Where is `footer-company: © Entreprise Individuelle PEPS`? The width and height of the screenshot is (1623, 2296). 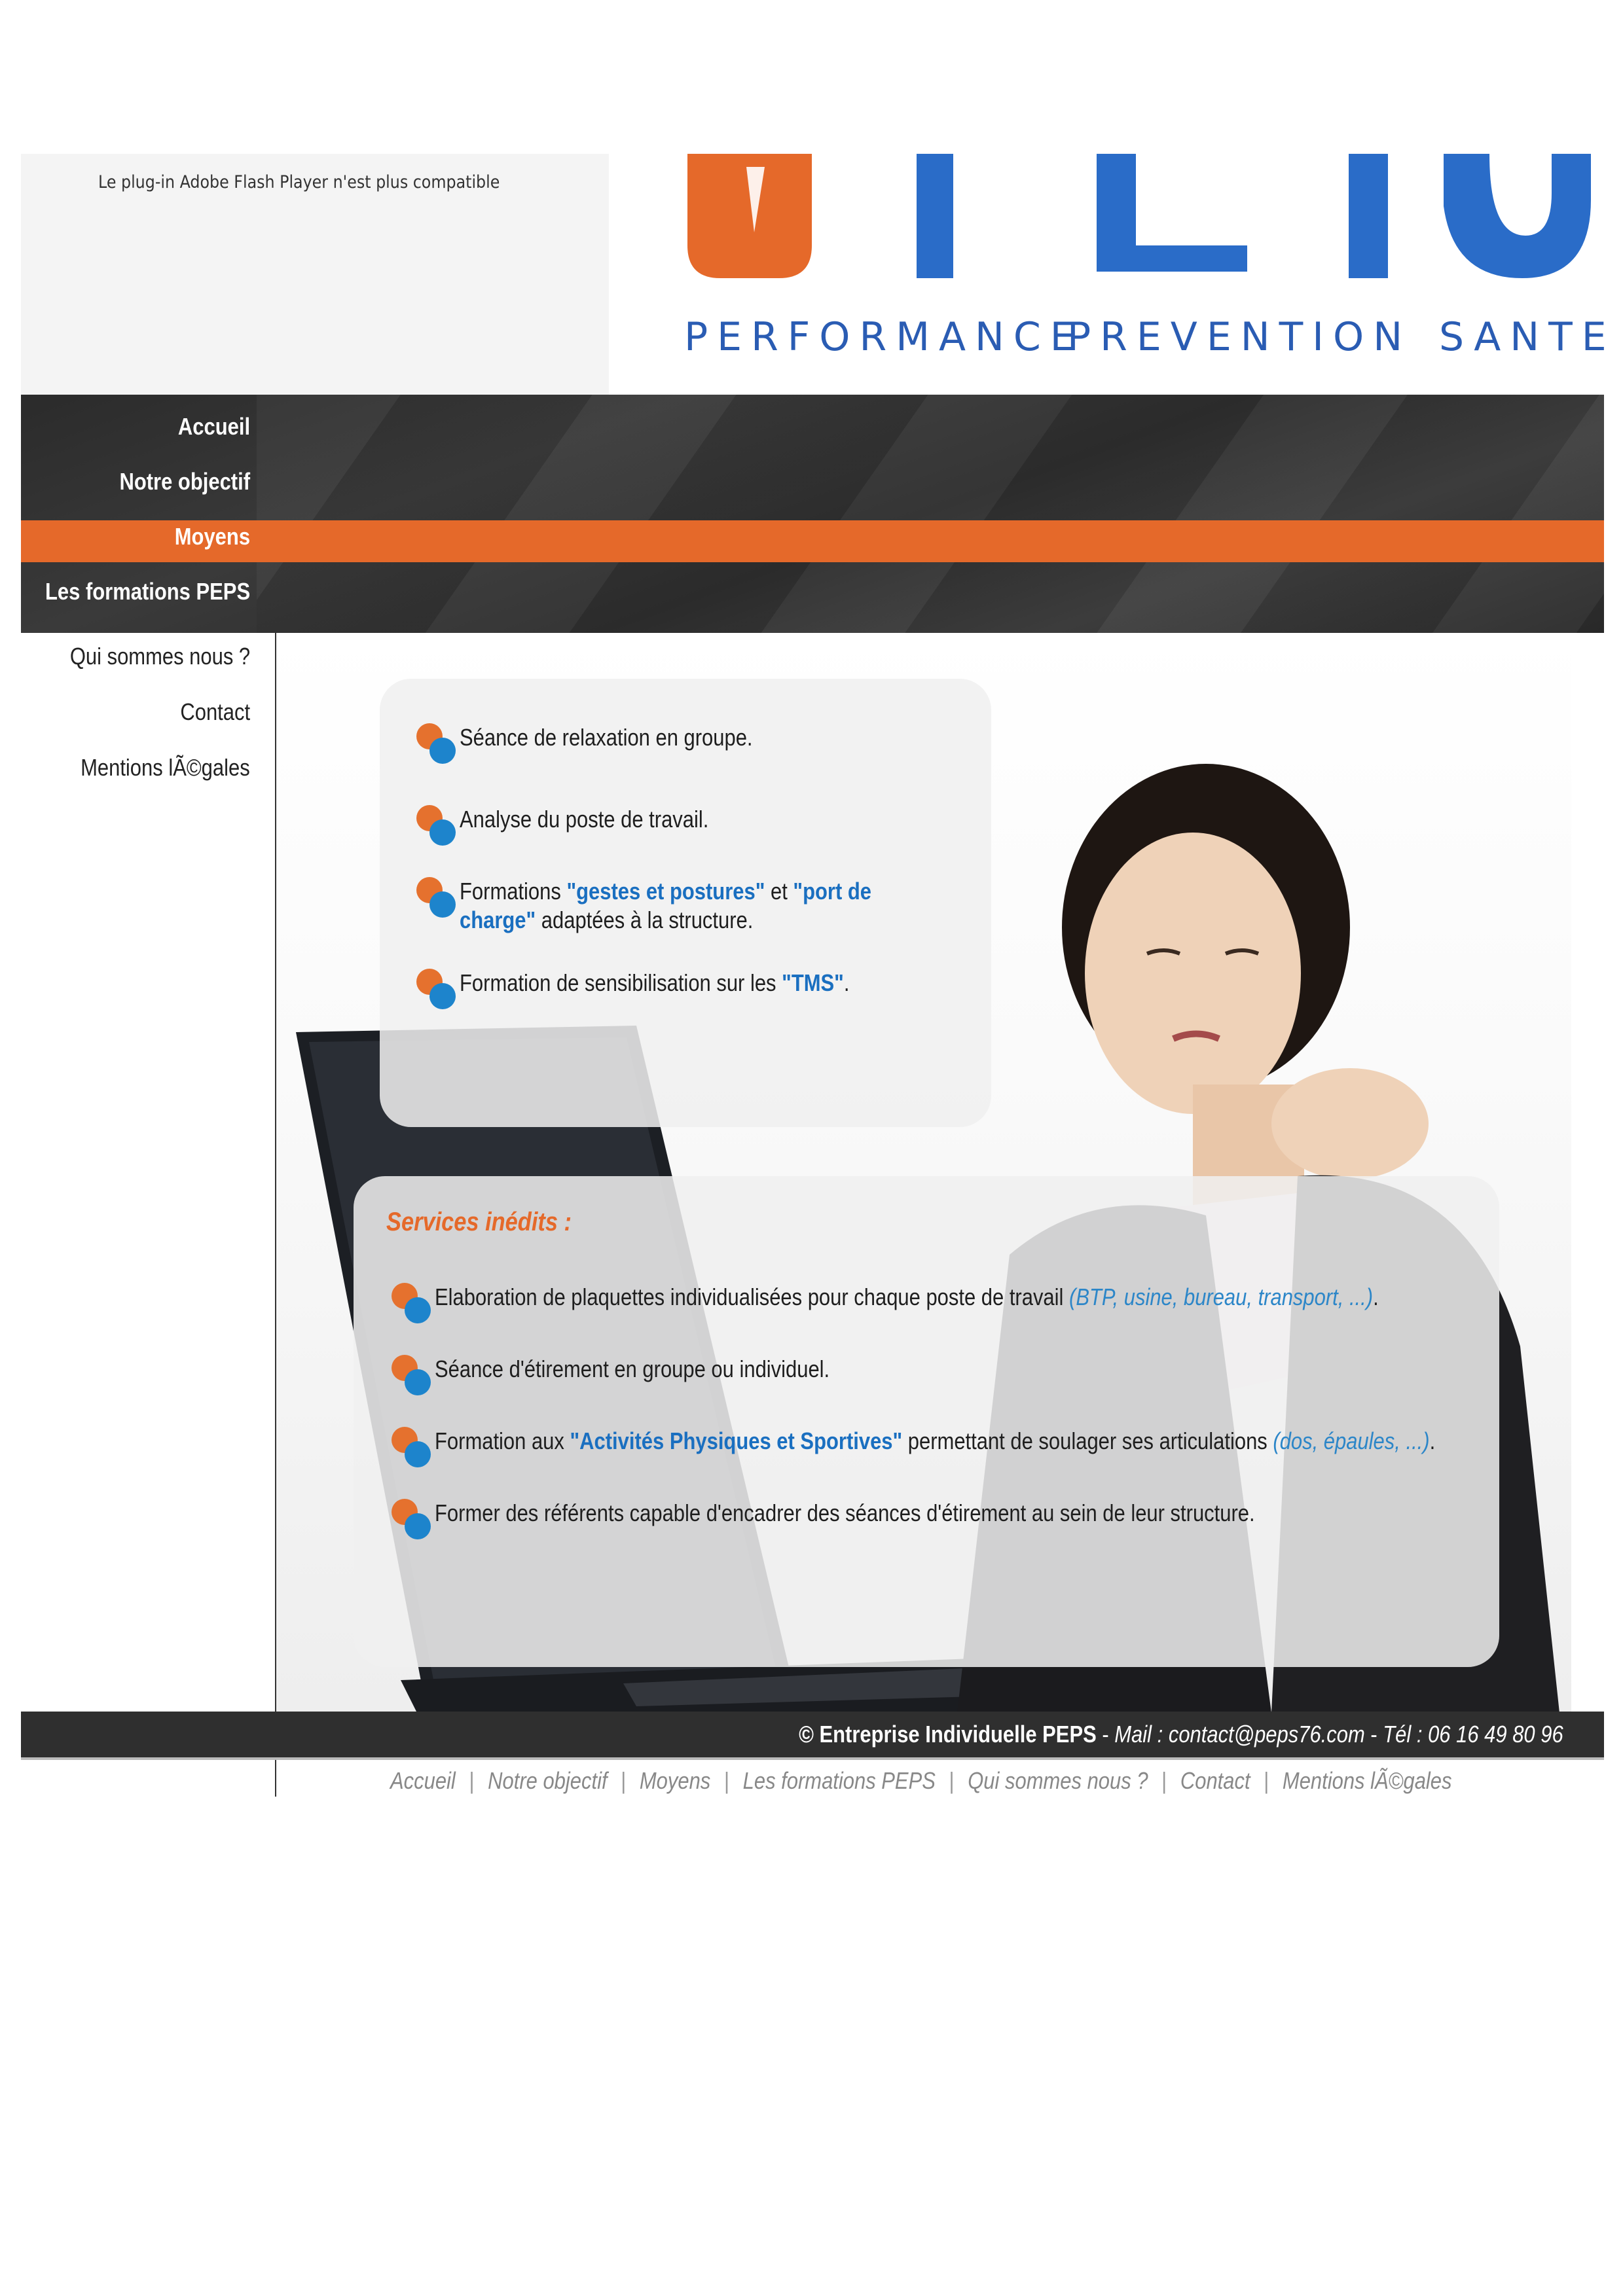
footer-company: © Entreprise Individuelle PEPS is located at coordinates (948, 1734).